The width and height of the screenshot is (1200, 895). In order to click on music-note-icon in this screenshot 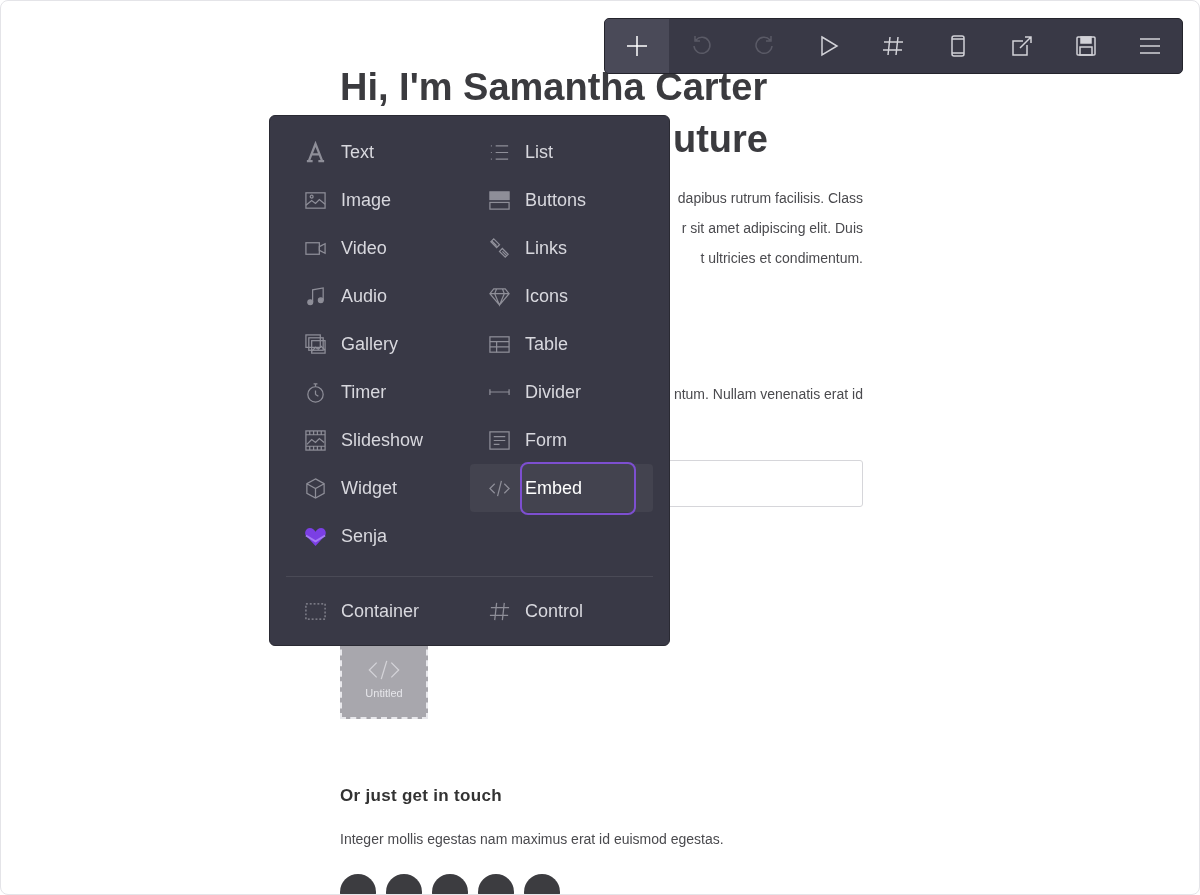, I will do `click(315, 296)`.